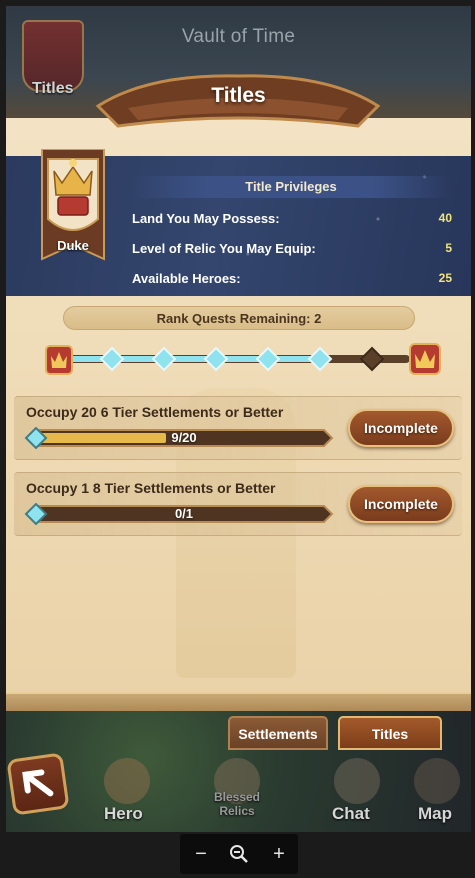 Image resolution: width=475 pixels, height=878 pixels. What do you see at coordinates (445, 218) in the screenshot?
I see `privilege-value: 40` at bounding box center [445, 218].